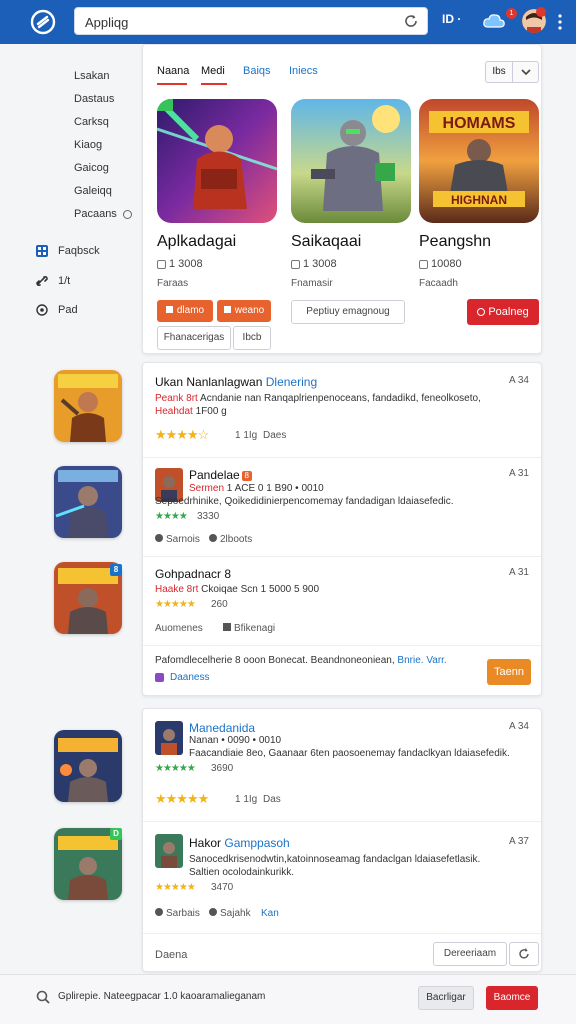  I want to click on description-button: Fhanacerigas, so click(194, 338).